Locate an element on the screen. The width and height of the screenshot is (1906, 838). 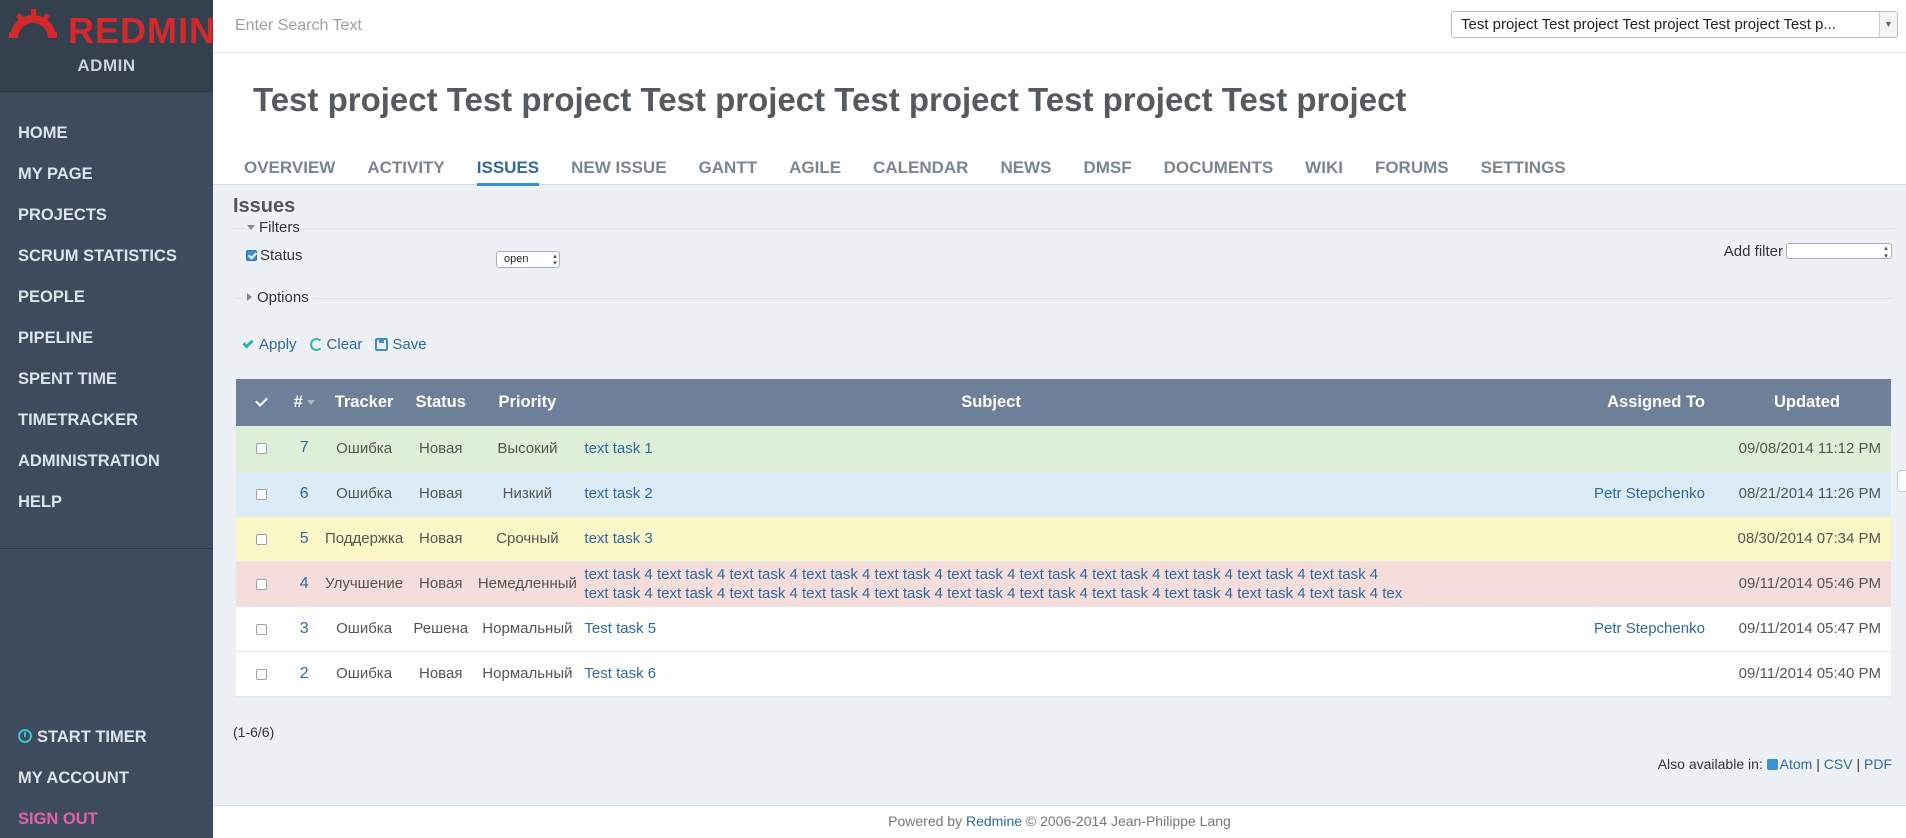
redmine-link: Redmine is located at coordinates (994, 821).